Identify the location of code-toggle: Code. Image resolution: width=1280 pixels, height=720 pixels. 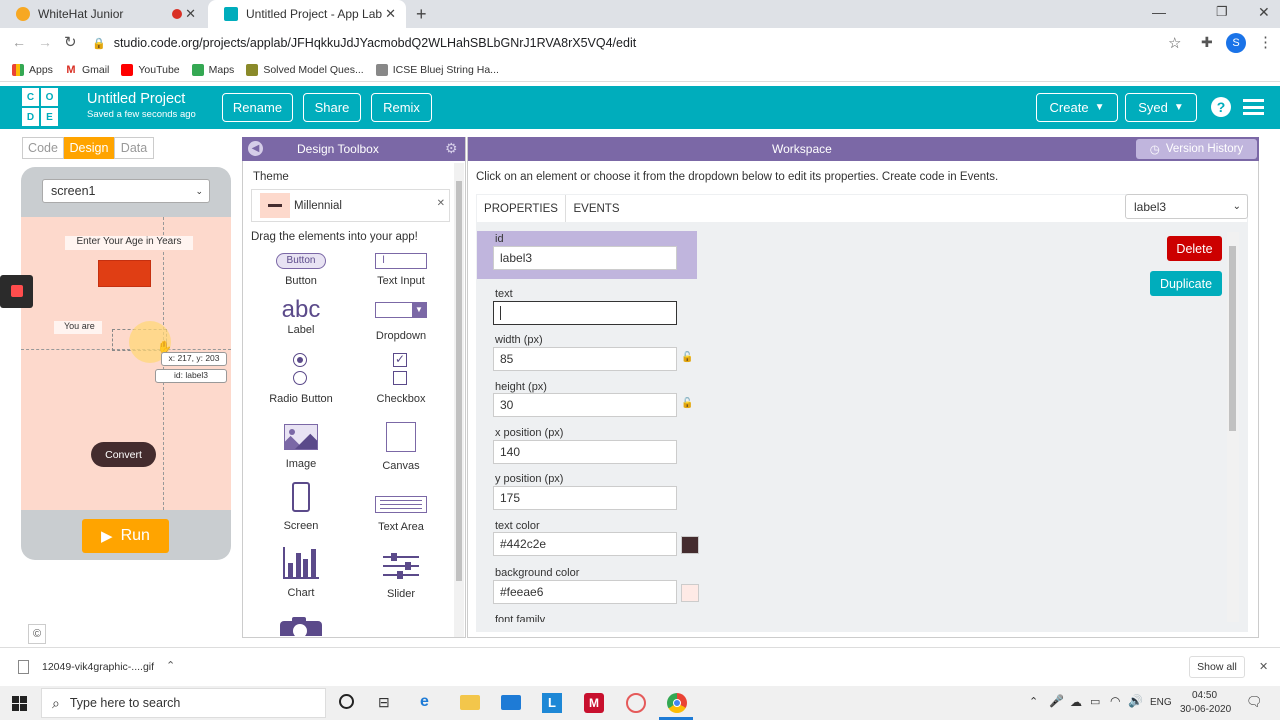
(43, 148).